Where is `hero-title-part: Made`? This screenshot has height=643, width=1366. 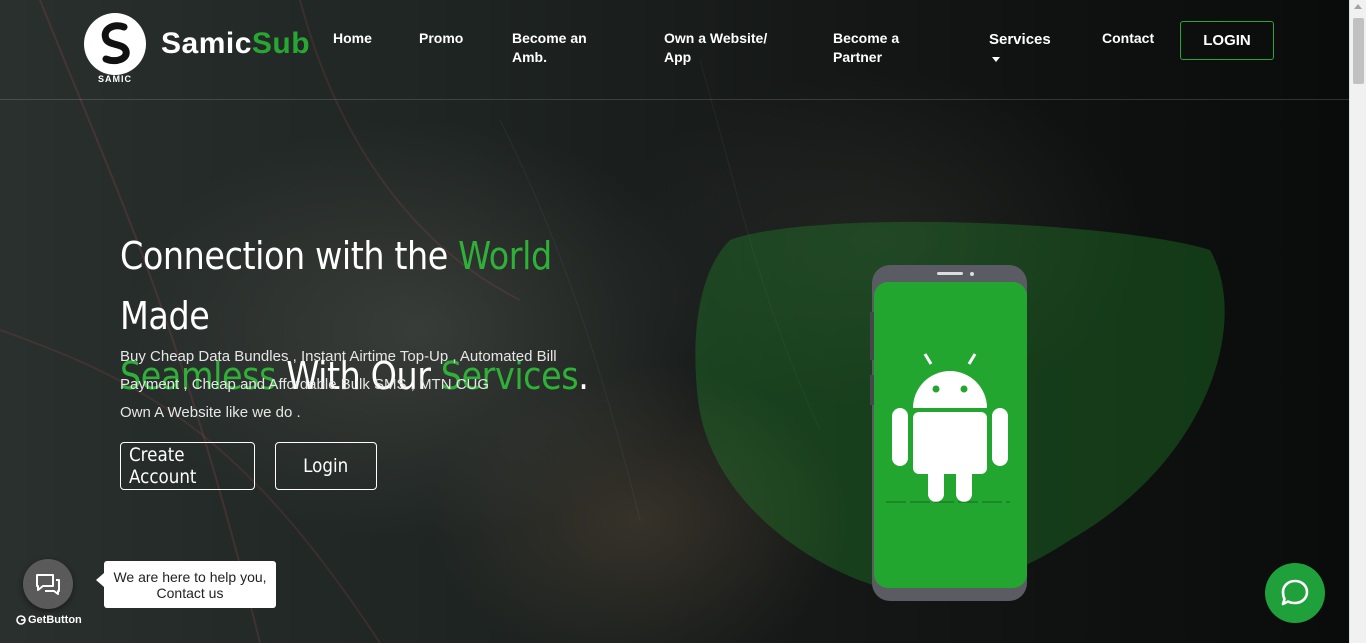
hero-title-part: Made is located at coordinates (165, 316).